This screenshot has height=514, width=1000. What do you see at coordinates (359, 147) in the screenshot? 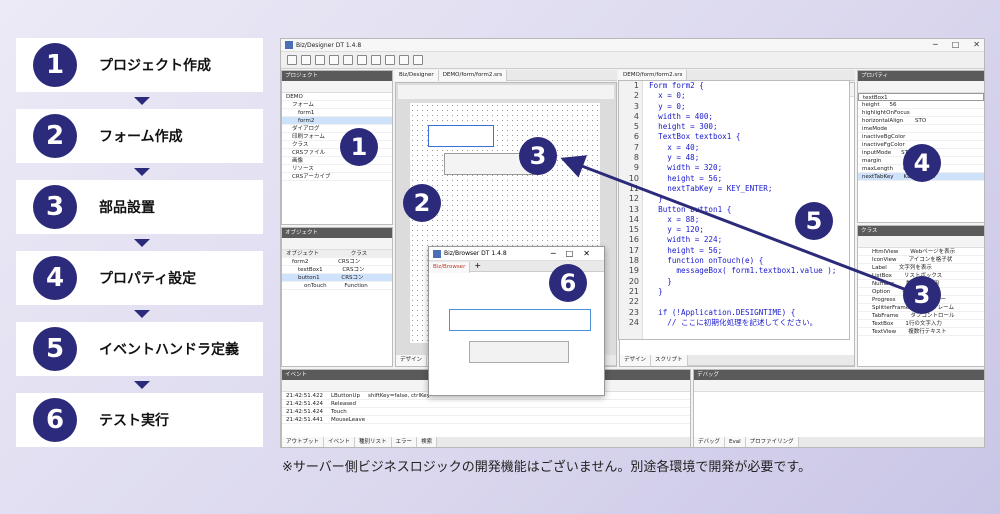
I see `badge-1: 1` at bounding box center [359, 147].